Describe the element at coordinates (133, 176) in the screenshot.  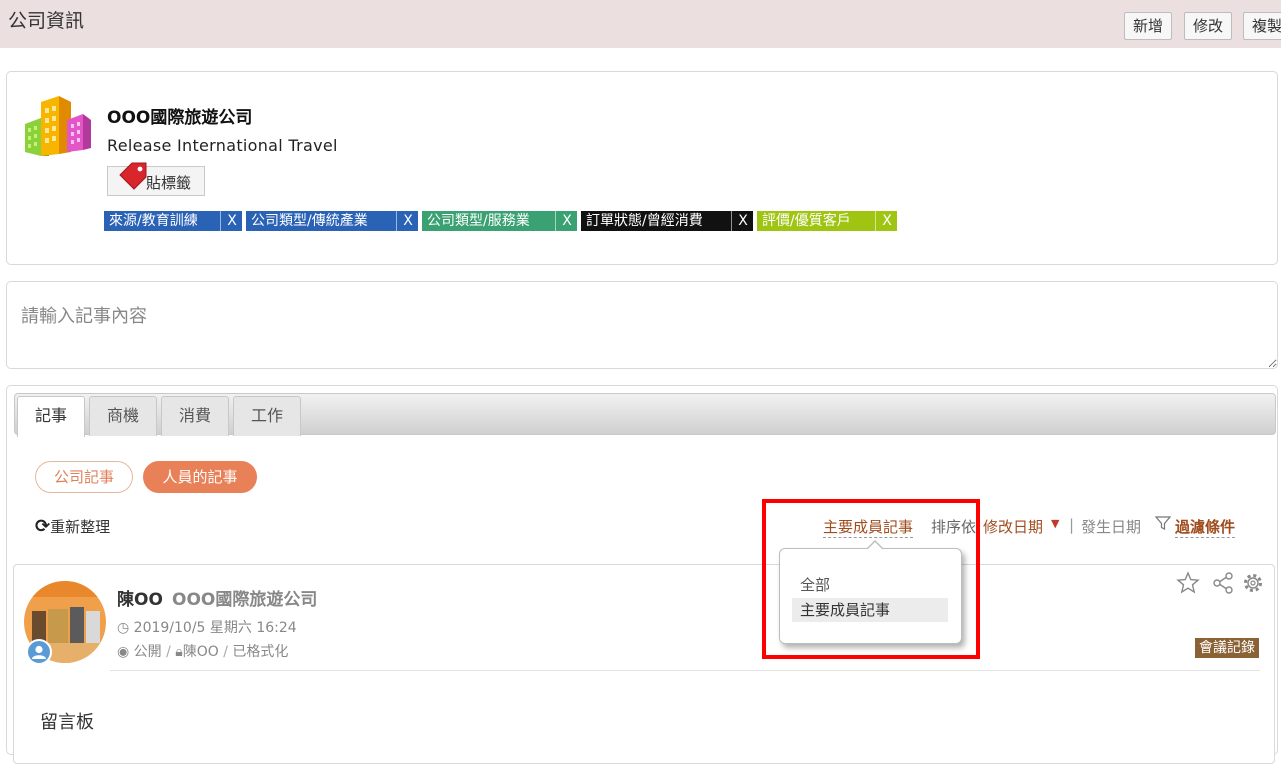
I see `price-tag-icon` at that location.